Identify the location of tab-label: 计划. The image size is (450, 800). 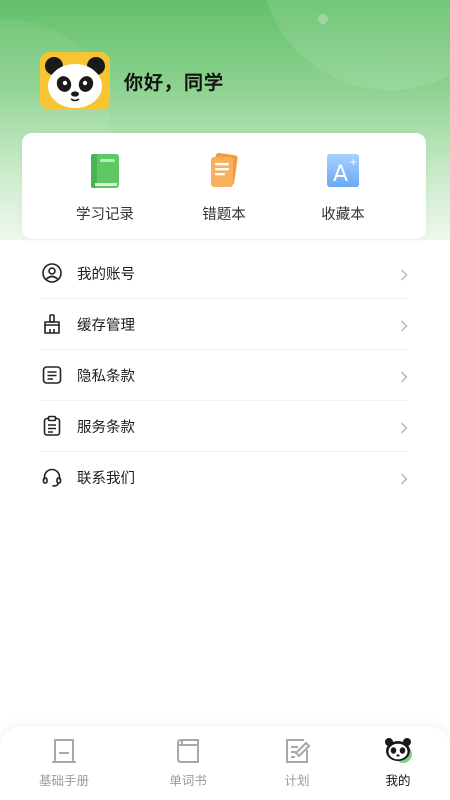
(297, 780).